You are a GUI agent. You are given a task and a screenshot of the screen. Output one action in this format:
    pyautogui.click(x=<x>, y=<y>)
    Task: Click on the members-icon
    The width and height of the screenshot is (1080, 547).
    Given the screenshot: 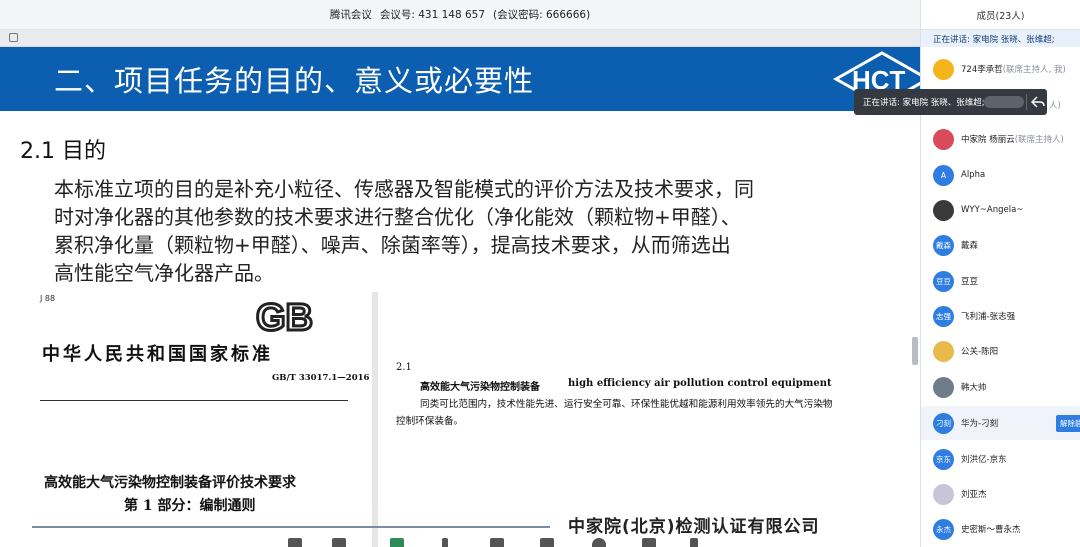 What is the action you would take?
    pyautogui.click(x=445, y=542)
    